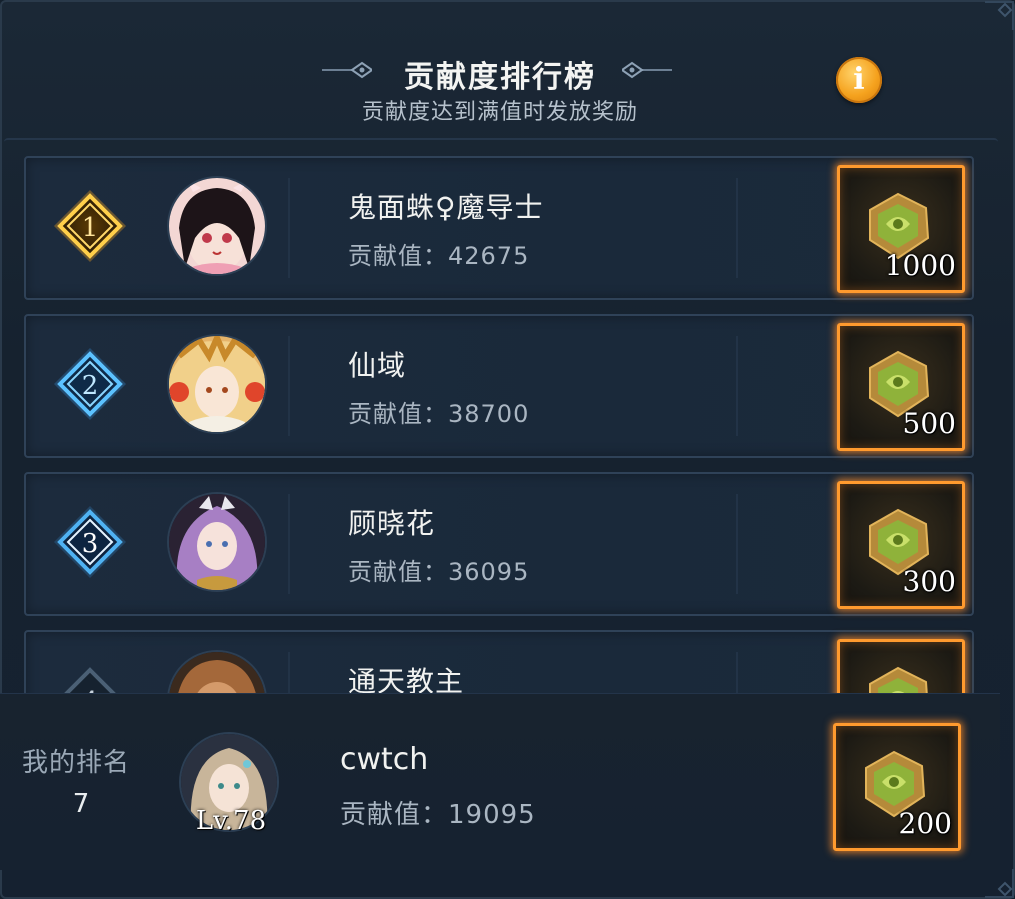  Describe the element at coordinates (406, 680) in the screenshot. I see `player-name: 通天教主` at that location.